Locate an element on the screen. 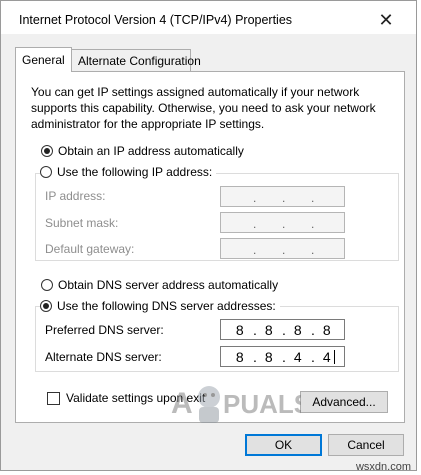 The image size is (421, 475). watermark-site: wsxdn.com is located at coordinates (383, 467).